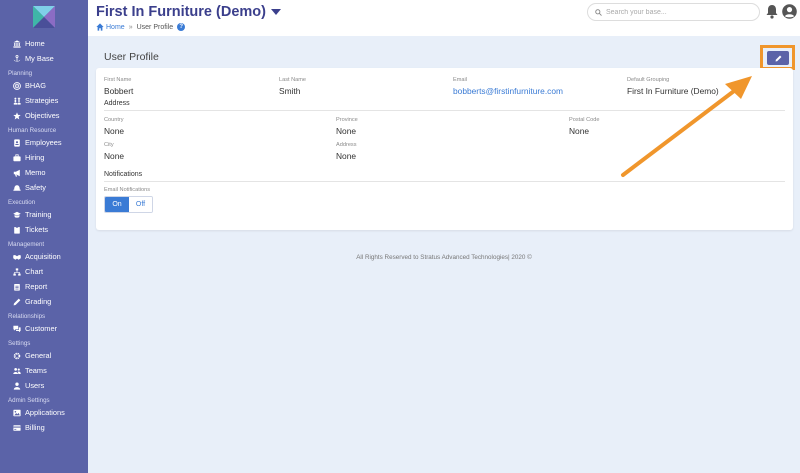 The image size is (800, 473). What do you see at coordinates (114, 120) in the screenshot?
I see `country-label: Country` at bounding box center [114, 120].